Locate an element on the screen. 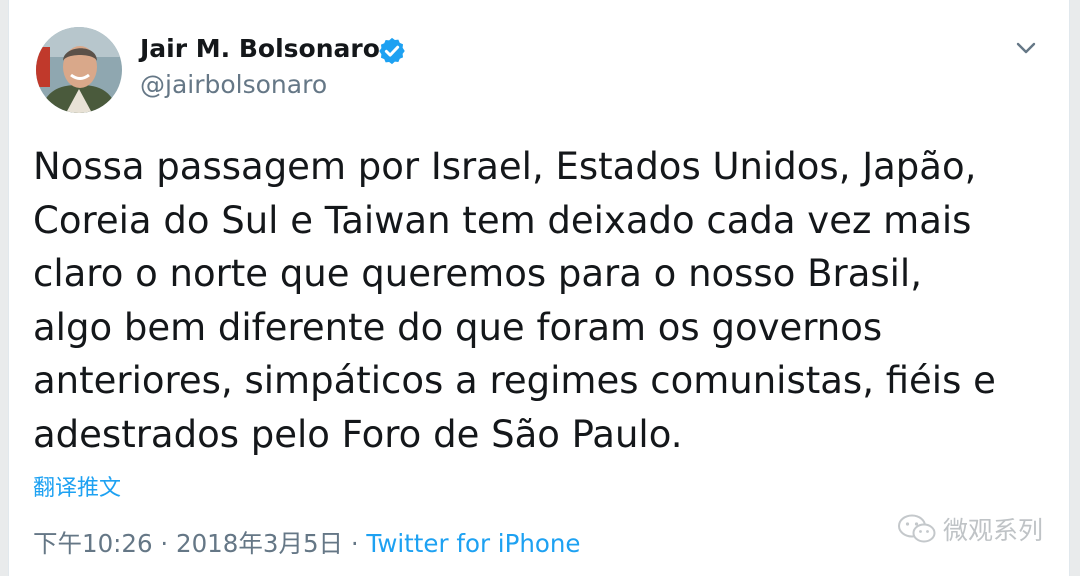 The image size is (1080, 576). wechat-icon is located at coordinates (917, 528).